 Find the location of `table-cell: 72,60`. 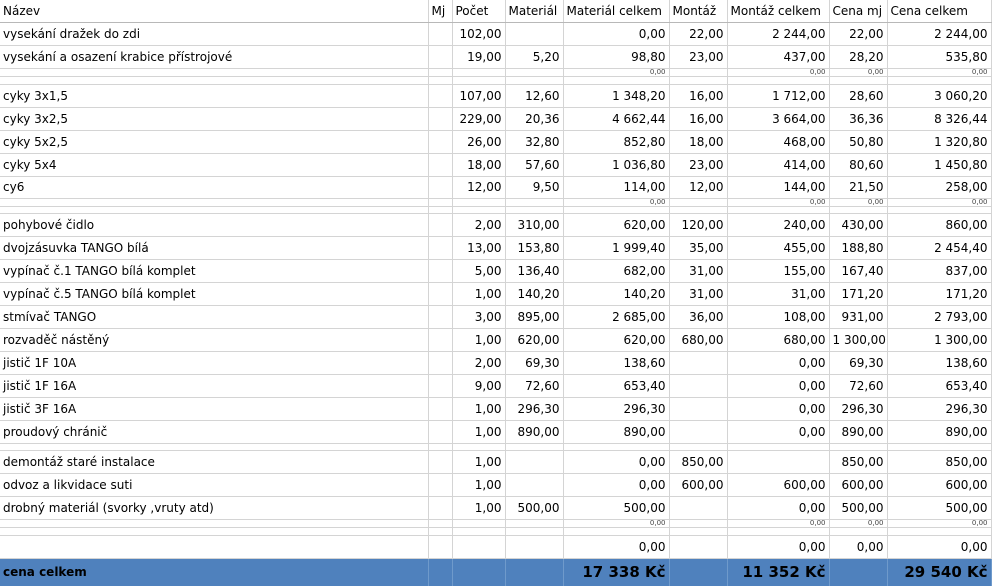

table-cell: 72,60 is located at coordinates (534, 386).